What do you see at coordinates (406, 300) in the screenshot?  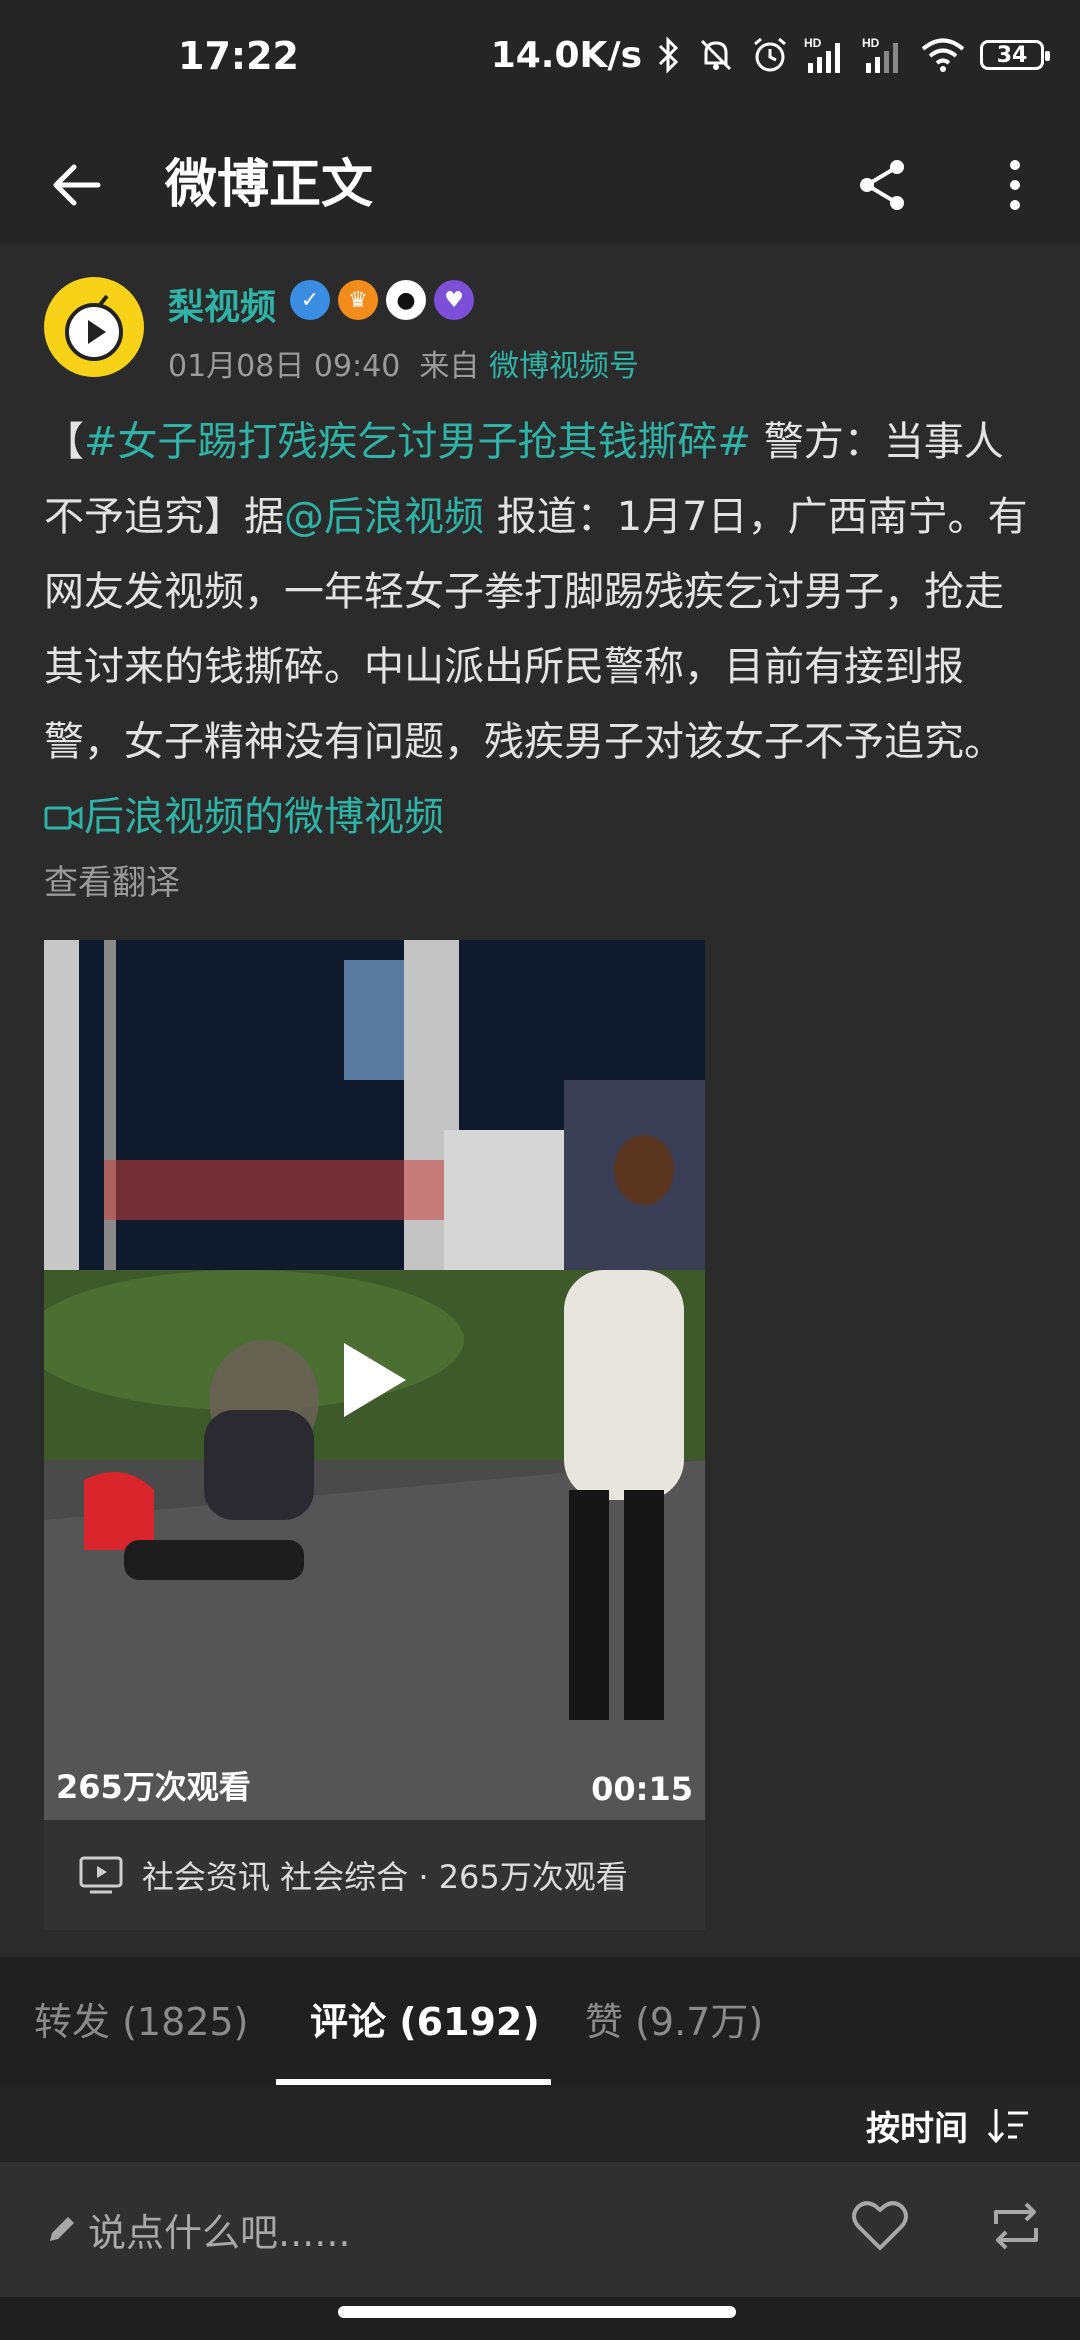 I see `panda-icon: ●` at bounding box center [406, 300].